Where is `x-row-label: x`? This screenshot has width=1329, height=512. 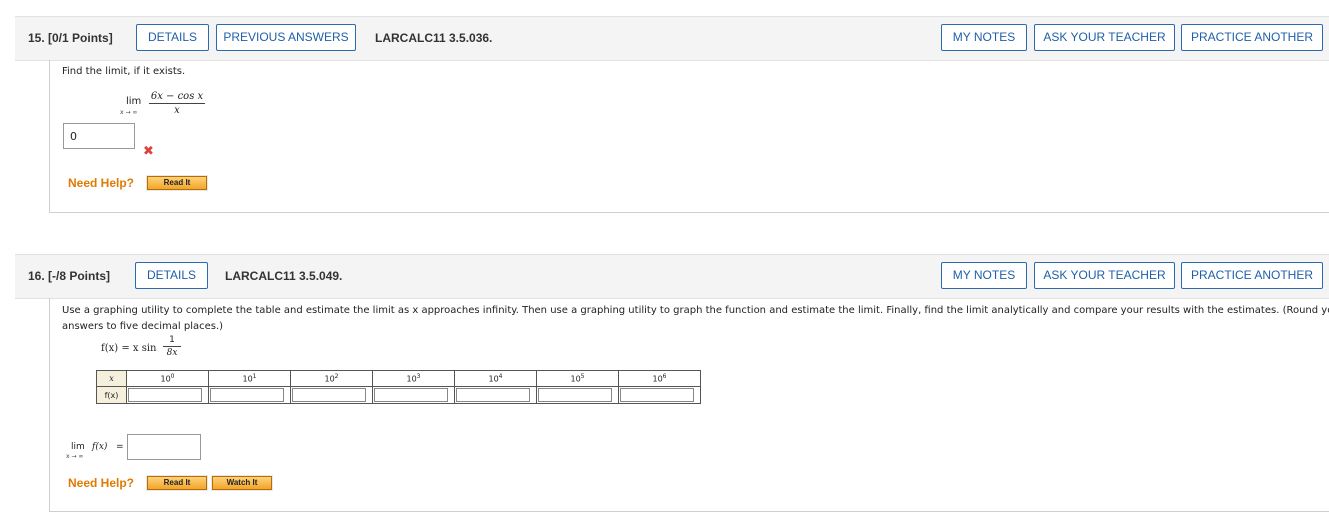
x-row-label: x is located at coordinates (111, 378).